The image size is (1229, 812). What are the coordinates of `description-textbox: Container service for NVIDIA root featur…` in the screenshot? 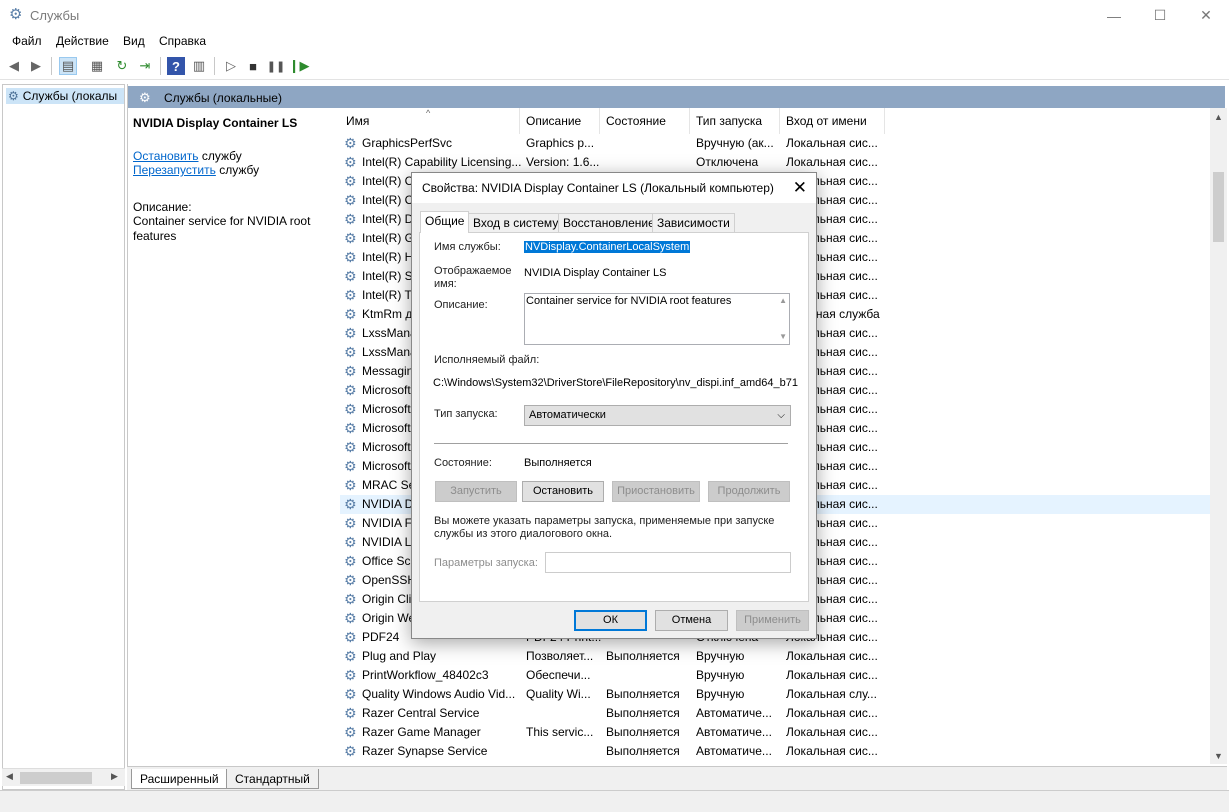 It's located at (657, 319).